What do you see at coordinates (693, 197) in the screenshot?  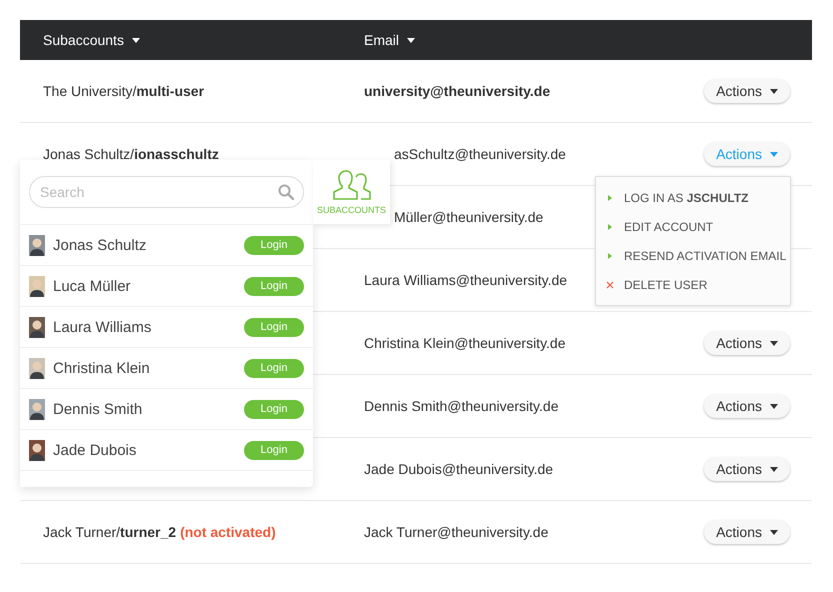 I see `menu-item: LOG IN AS JSCHULTZ` at bounding box center [693, 197].